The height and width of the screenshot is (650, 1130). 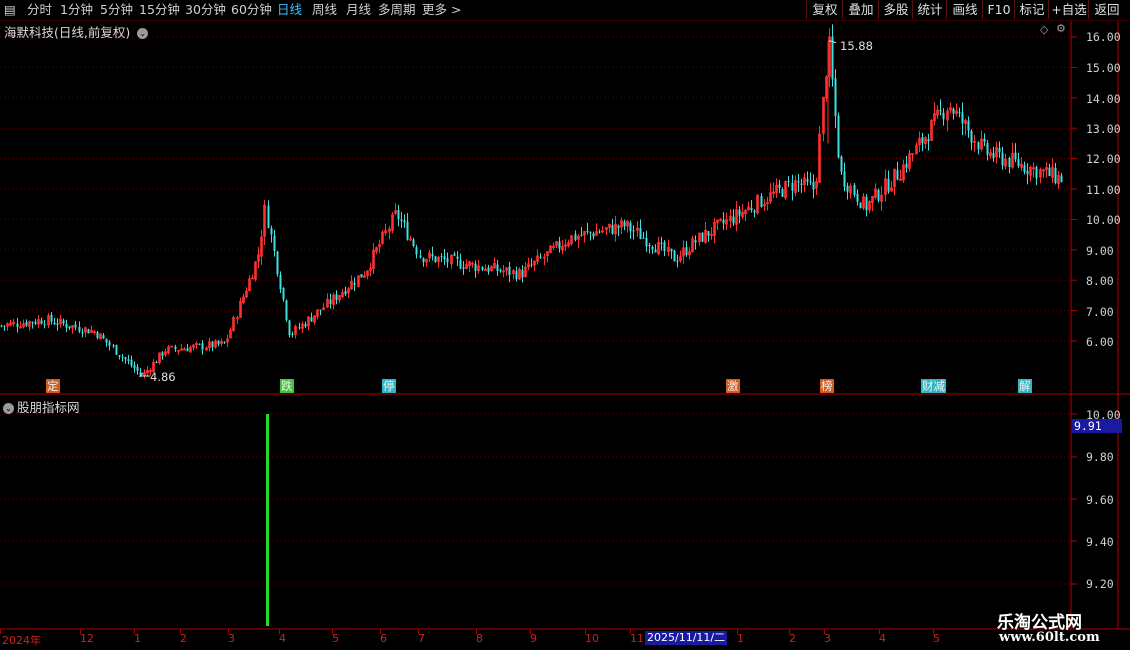 What do you see at coordinates (1103, 37) in the screenshot?
I see `price-axis-label: 16.00` at bounding box center [1103, 37].